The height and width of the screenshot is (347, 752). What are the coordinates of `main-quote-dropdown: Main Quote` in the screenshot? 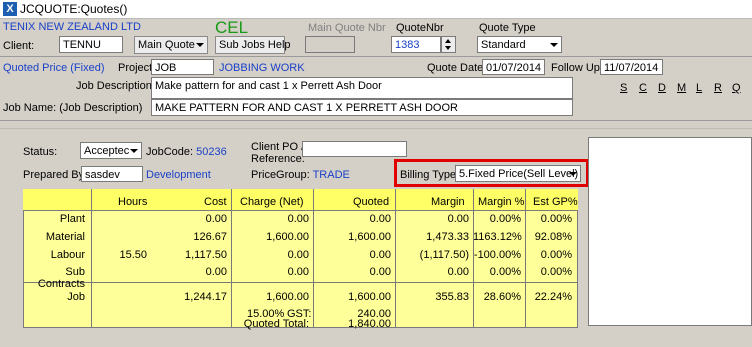 It's located at (171, 45).